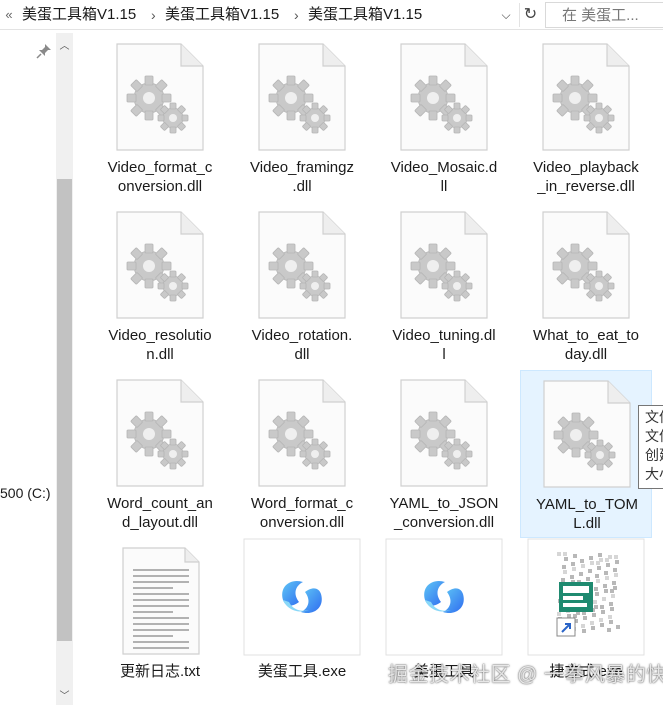 Image resolution: width=663 pixels, height=705 pixels. I want to click on file-item: Video_tuning.dl l, so click(444, 286).